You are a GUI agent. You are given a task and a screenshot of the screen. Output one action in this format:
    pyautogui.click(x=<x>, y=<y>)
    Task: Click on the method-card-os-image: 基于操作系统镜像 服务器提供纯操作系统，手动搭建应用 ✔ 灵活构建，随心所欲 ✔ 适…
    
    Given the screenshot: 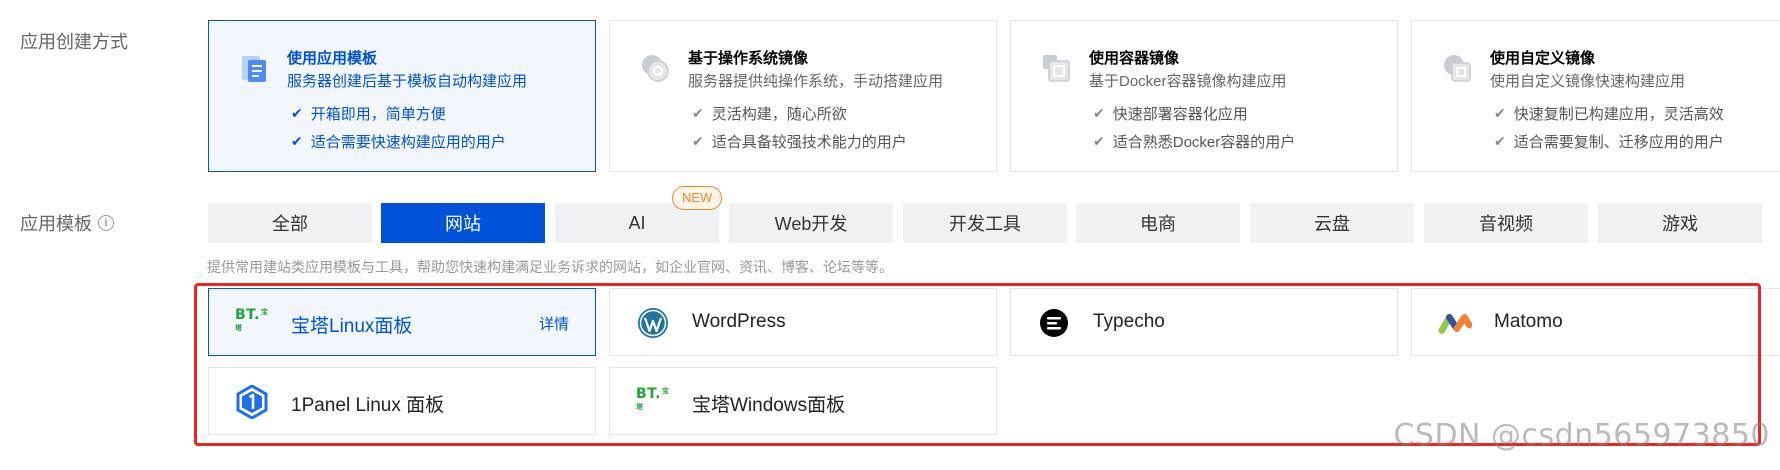 What is the action you would take?
    pyautogui.click(x=803, y=96)
    